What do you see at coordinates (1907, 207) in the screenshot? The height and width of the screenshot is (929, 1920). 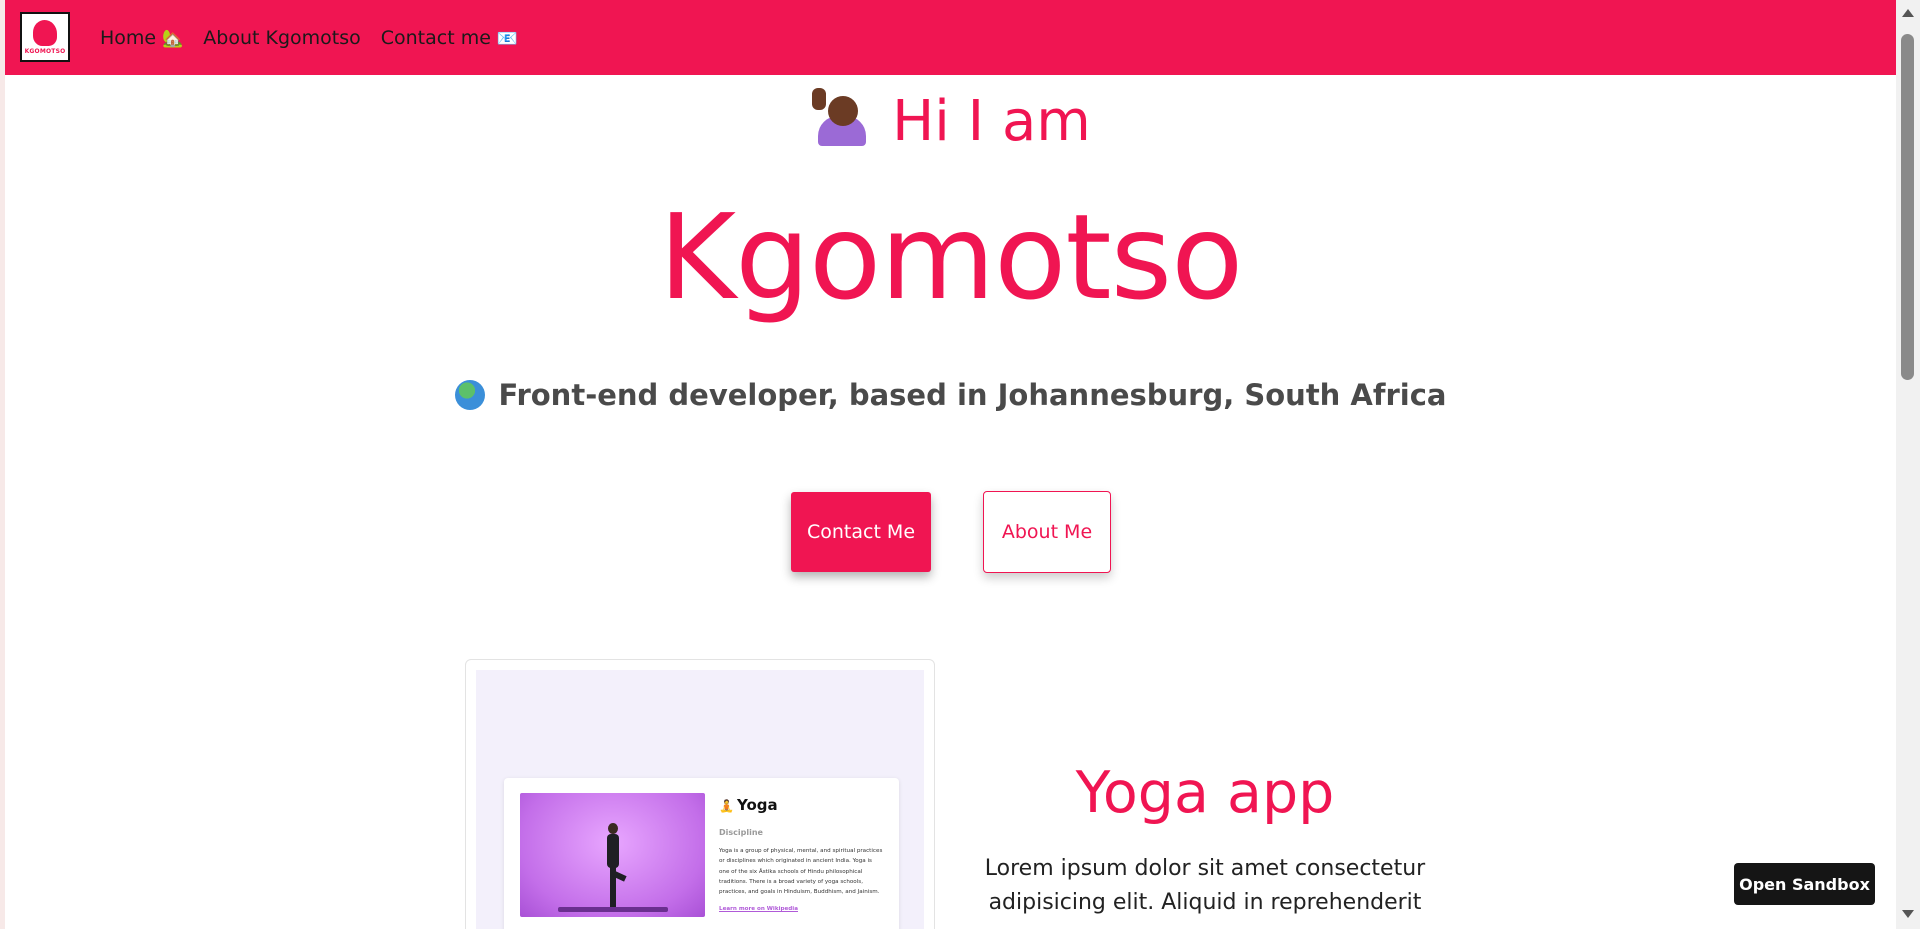 I see `scrollbar-thumb` at bounding box center [1907, 207].